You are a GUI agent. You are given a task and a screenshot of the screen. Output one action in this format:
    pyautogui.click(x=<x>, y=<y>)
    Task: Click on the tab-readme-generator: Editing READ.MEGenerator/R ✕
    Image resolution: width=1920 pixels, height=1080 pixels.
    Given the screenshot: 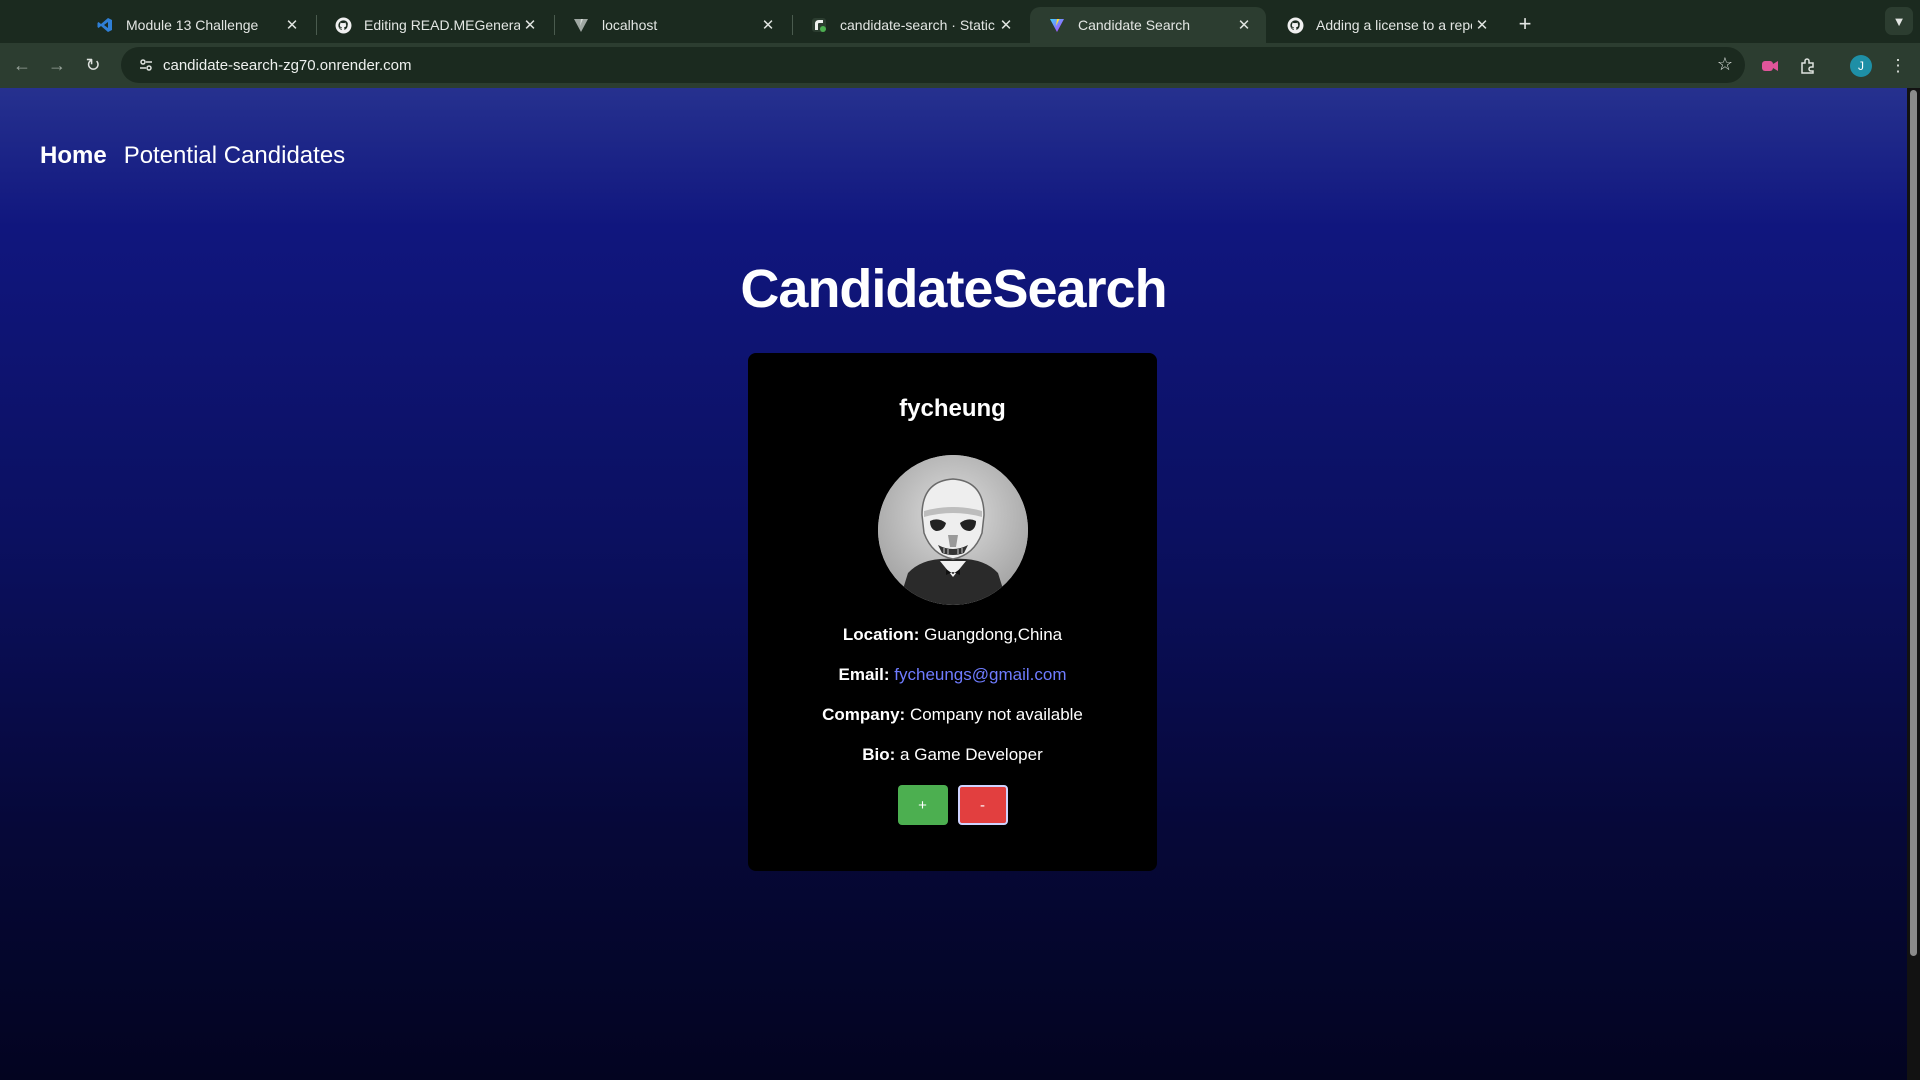 What is the action you would take?
    pyautogui.click(x=434, y=25)
    